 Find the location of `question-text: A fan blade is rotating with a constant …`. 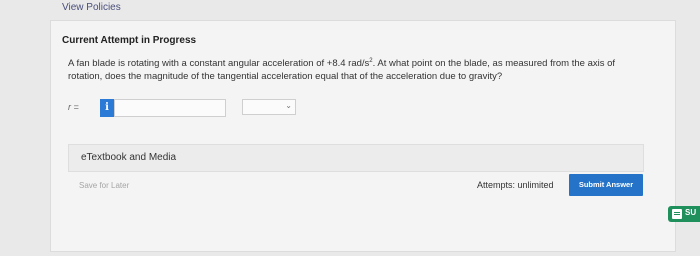

question-text: A fan blade is rotating with a constant … is located at coordinates (348, 70).